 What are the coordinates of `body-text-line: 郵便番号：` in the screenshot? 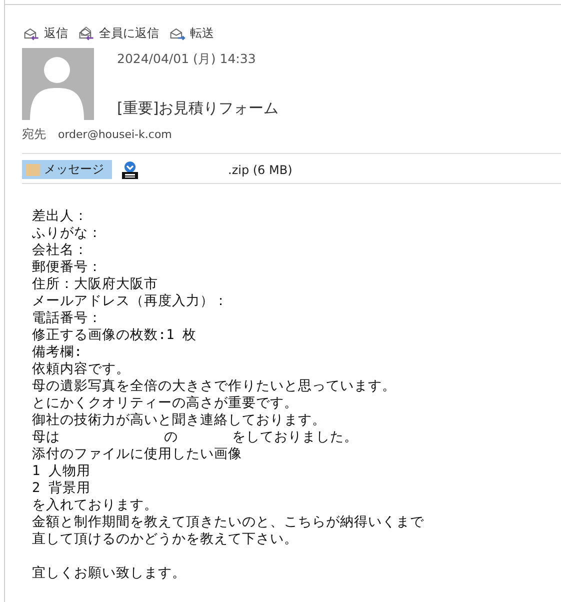 It's located at (67, 267).